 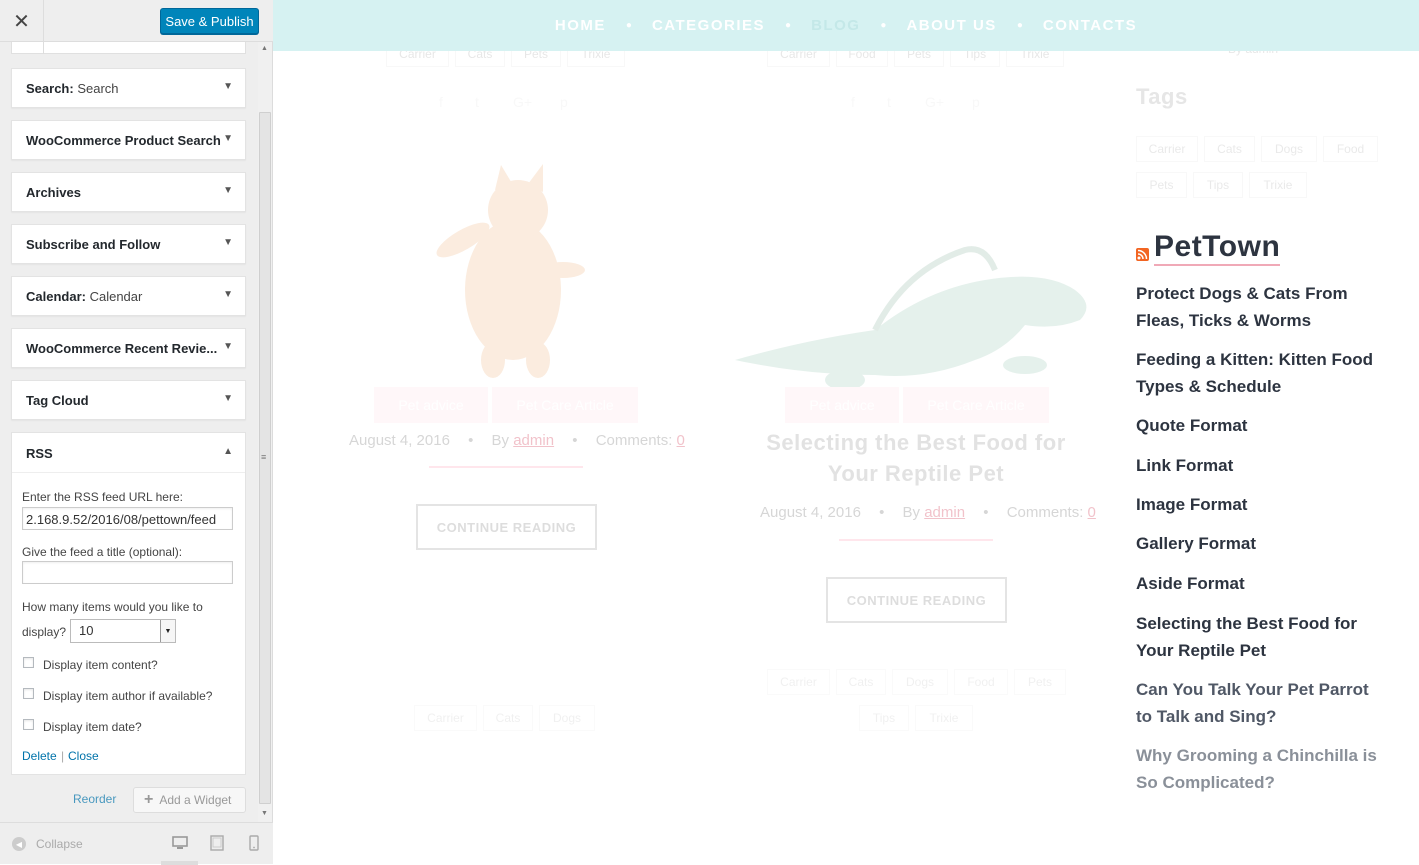 I want to click on close-customizer-button: ✕, so click(x=22, y=21).